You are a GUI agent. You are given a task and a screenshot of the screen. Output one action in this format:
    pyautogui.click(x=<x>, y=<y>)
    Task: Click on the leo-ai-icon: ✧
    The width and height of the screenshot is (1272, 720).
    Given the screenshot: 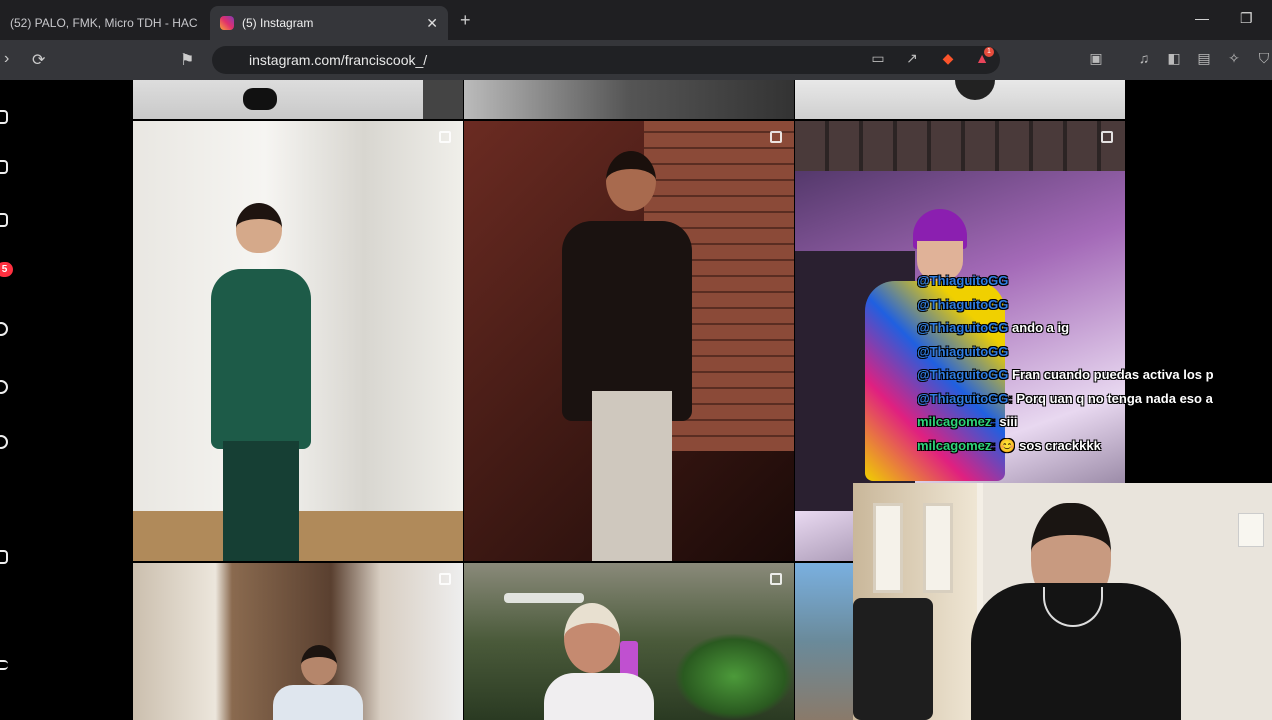 What is the action you would take?
    pyautogui.click(x=1234, y=58)
    